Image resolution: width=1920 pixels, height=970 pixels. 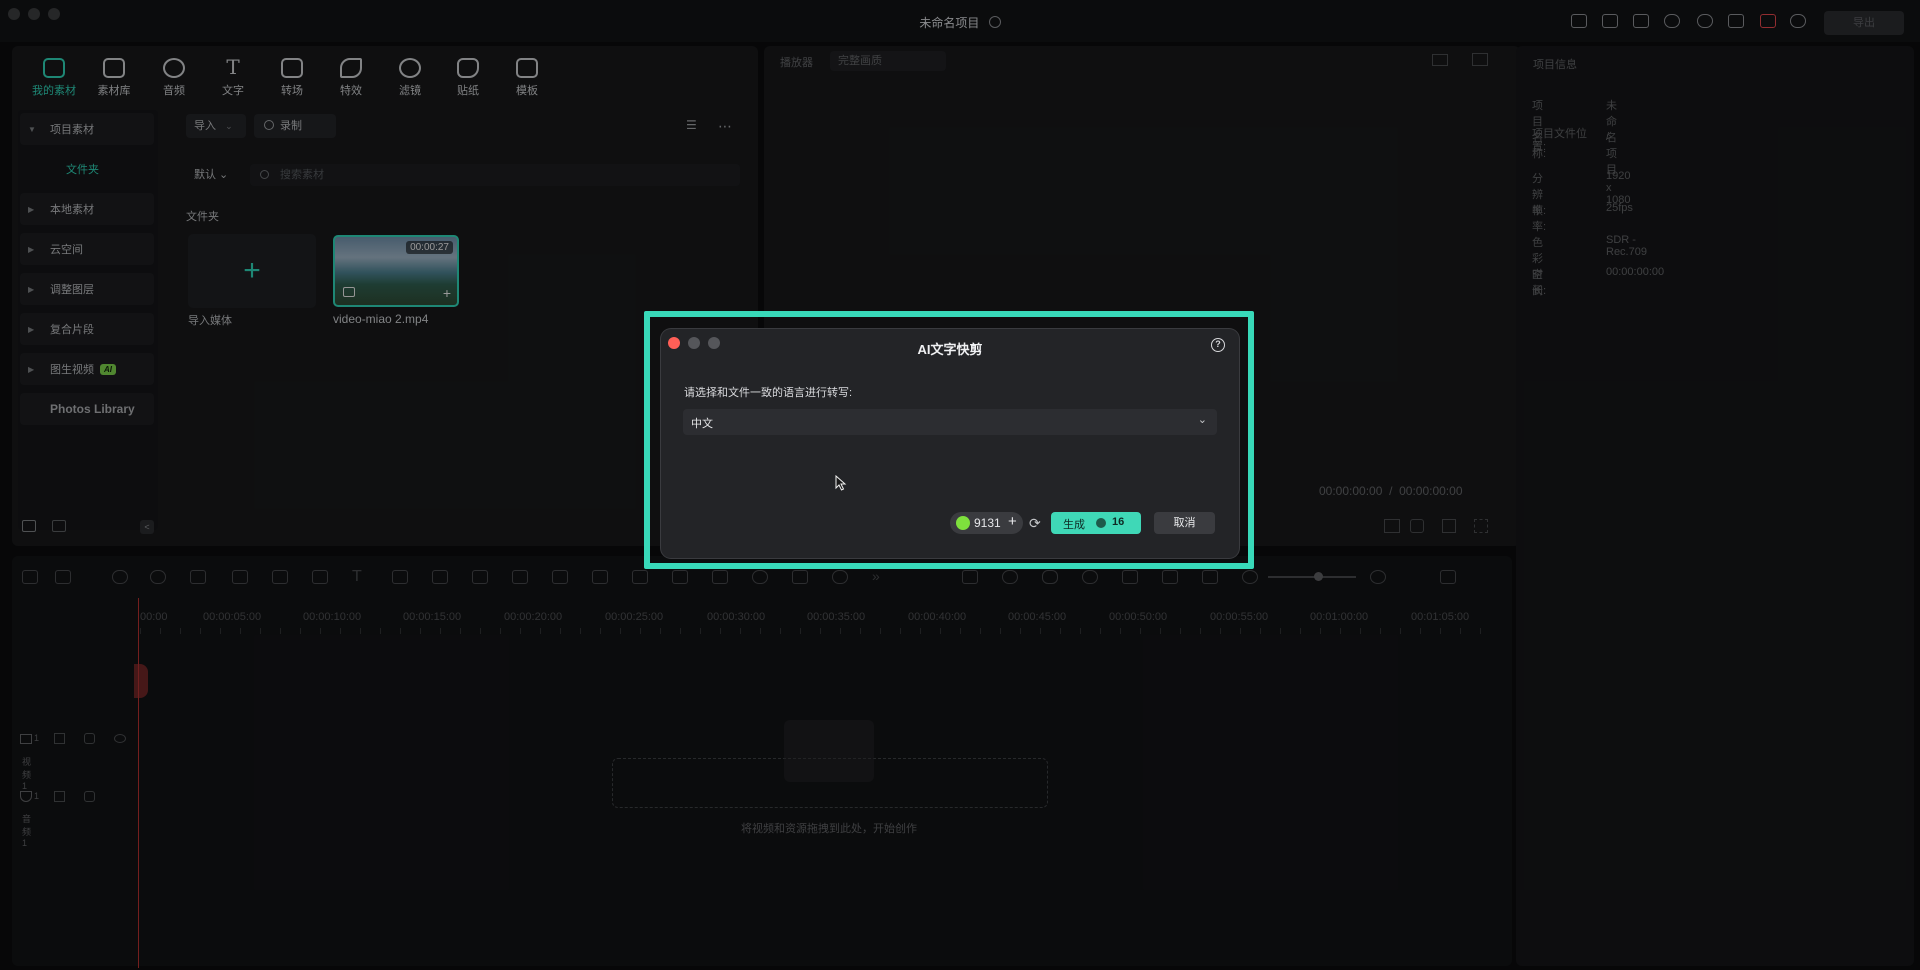 I want to click on language-value: 中文, so click(x=702, y=424).